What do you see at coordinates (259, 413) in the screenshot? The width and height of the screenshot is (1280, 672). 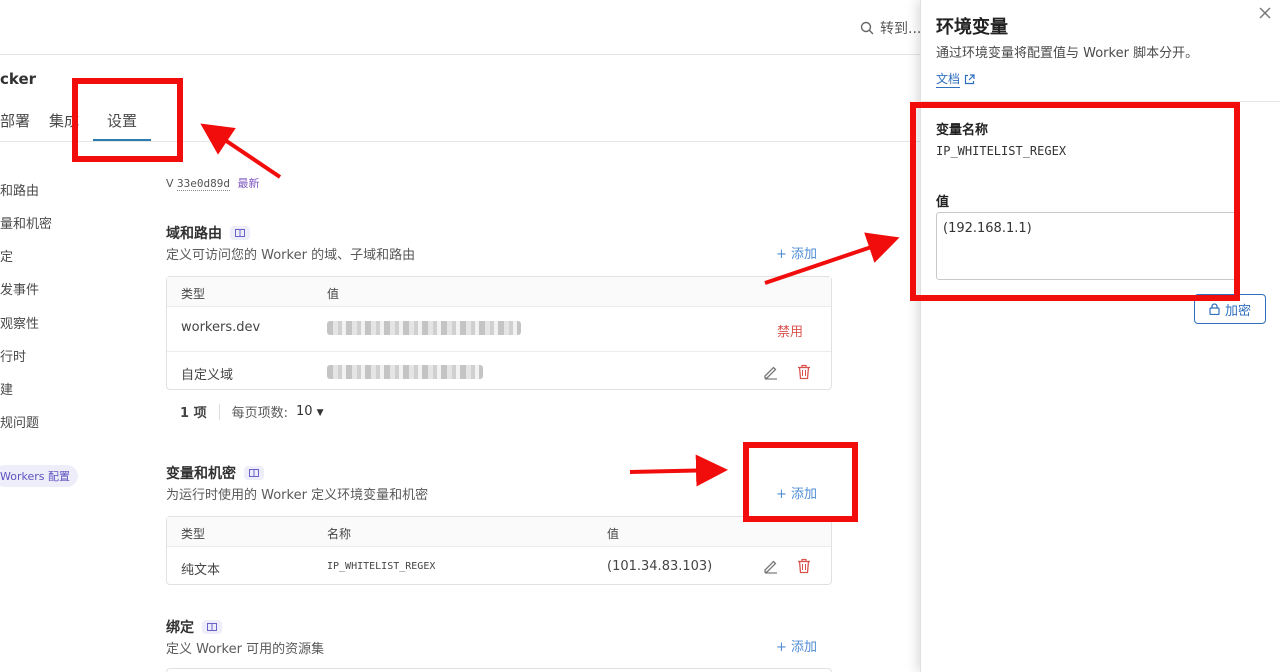 I see `per-page-label: 每页项数:` at bounding box center [259, 413].